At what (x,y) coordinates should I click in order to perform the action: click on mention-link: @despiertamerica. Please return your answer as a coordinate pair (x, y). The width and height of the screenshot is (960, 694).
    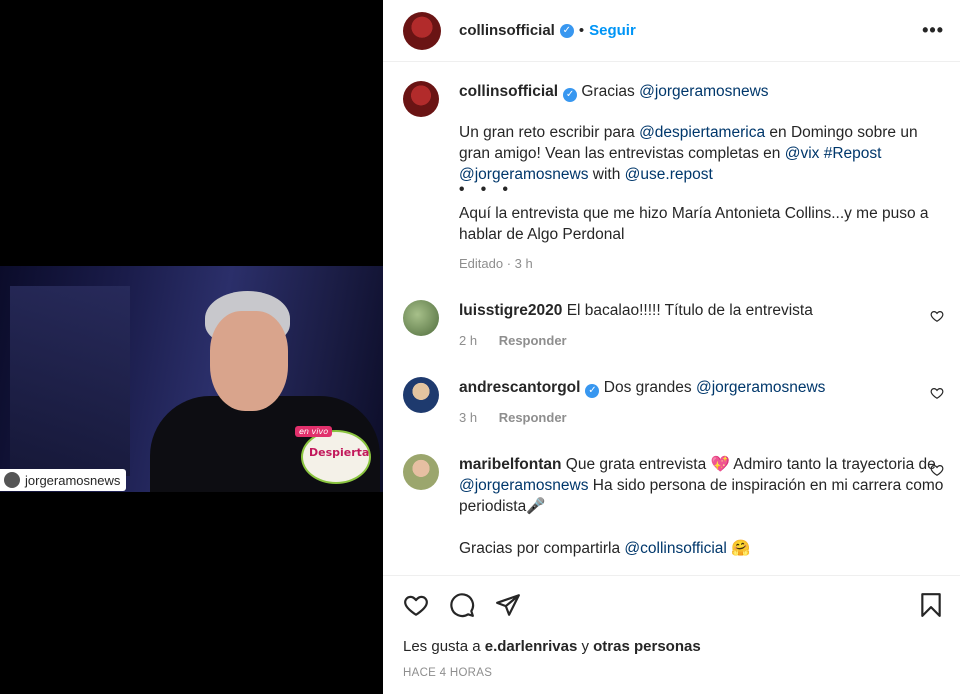
    Looking at the image, I should click on (702, 132).